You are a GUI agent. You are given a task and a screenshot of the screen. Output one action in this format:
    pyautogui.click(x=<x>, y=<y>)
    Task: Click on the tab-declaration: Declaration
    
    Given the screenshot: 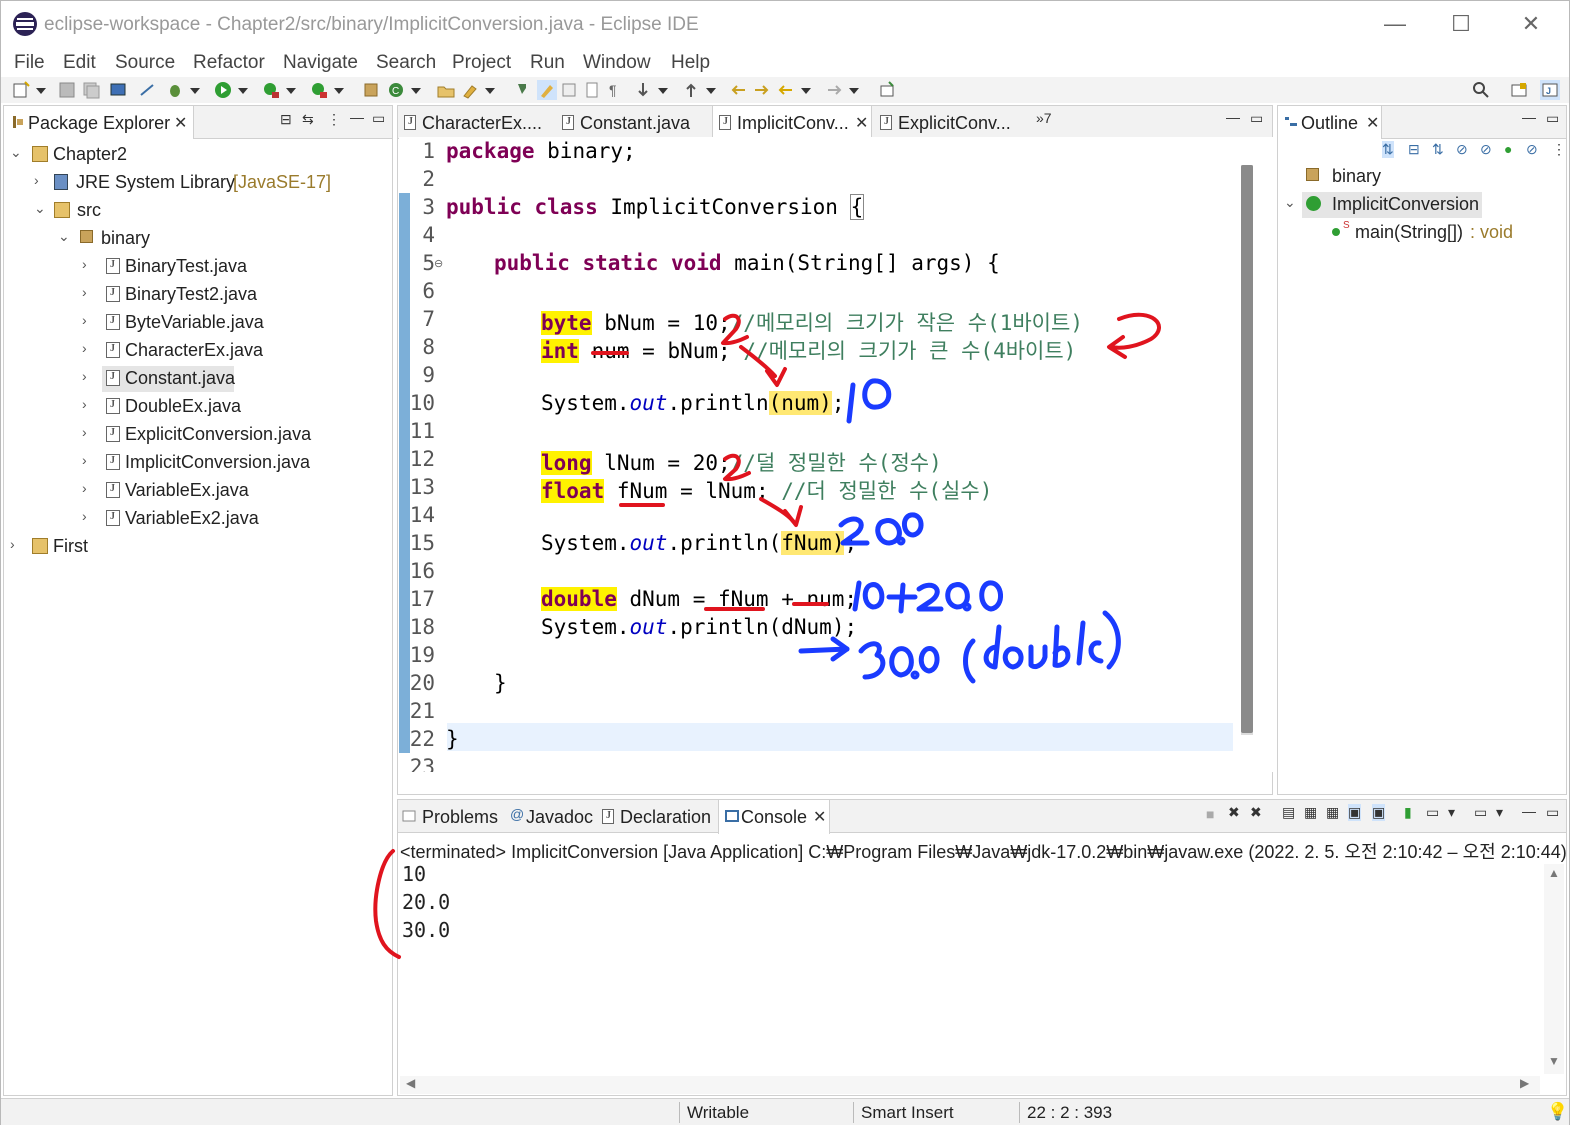 What is the action you would take?
    pyautogui.click(x=657, y=816)
    